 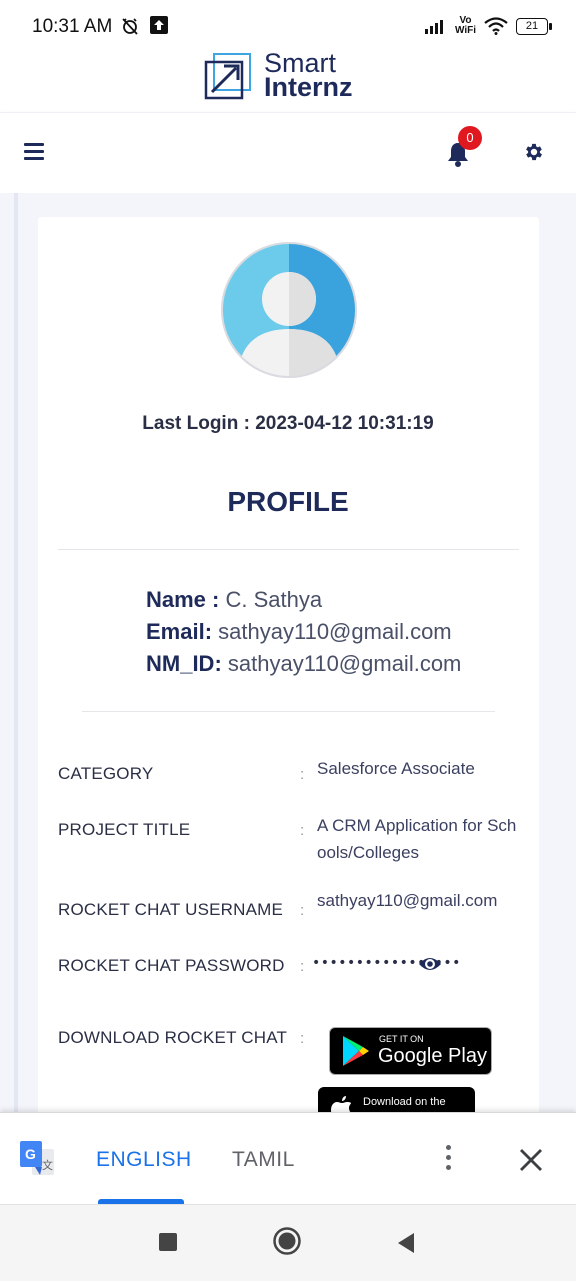 I want to click on project-title-label: PROJECT TITLE, so click(x=124, y=829).